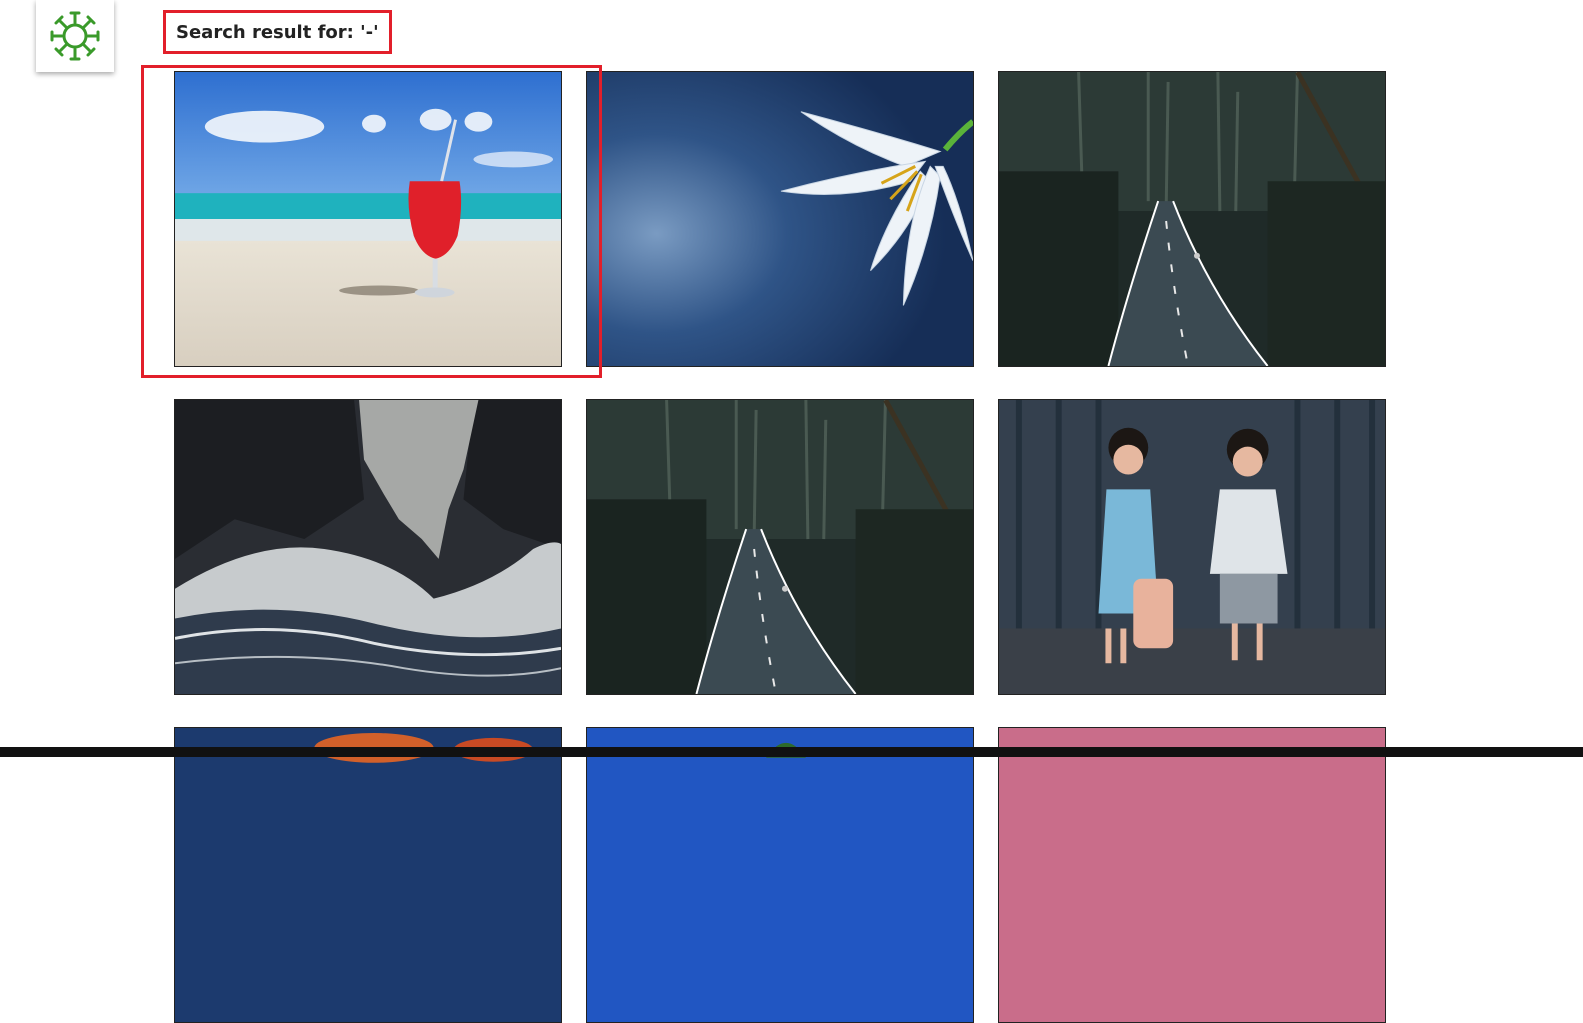 This screenshot has width=1583, height=1023. I want to click on gallery-image-forest-road-runner, so click(780, 547).